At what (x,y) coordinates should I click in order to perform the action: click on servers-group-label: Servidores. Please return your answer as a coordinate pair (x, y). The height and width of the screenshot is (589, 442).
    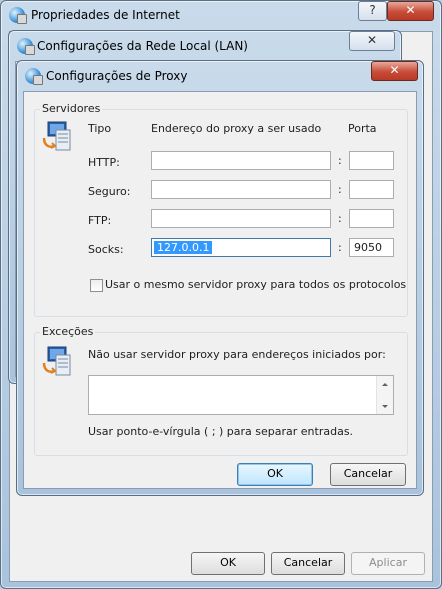
    Looking at the image, I should click on (71, 108).